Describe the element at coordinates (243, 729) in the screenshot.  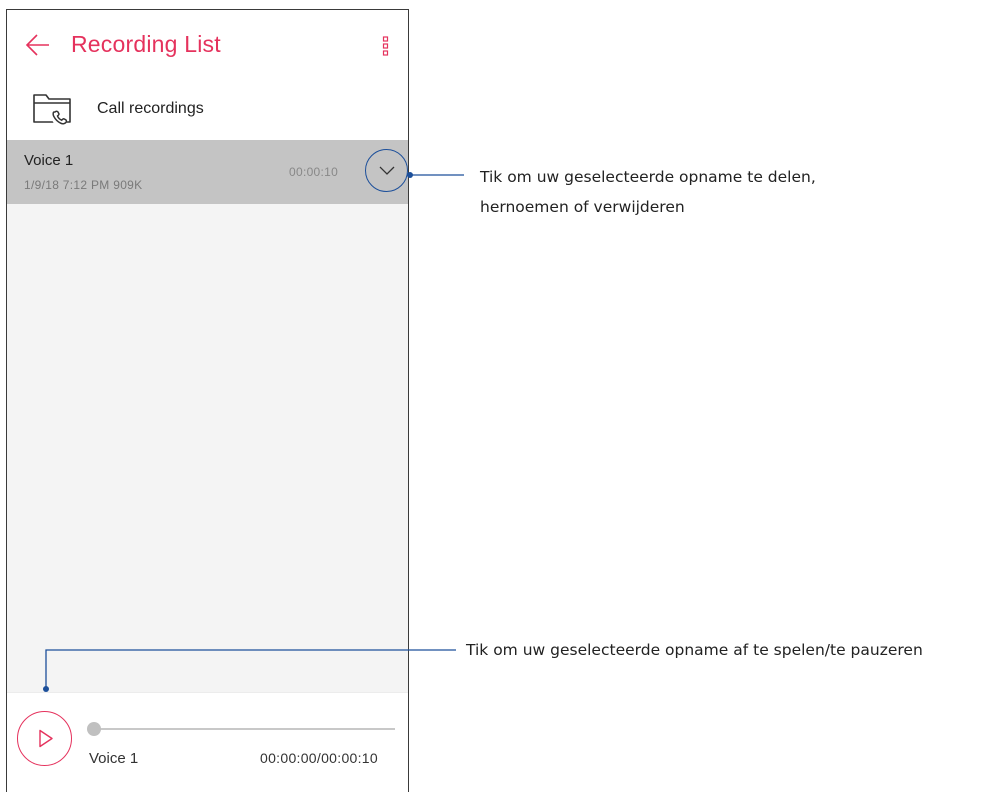
I see `seek-bar` at that location.